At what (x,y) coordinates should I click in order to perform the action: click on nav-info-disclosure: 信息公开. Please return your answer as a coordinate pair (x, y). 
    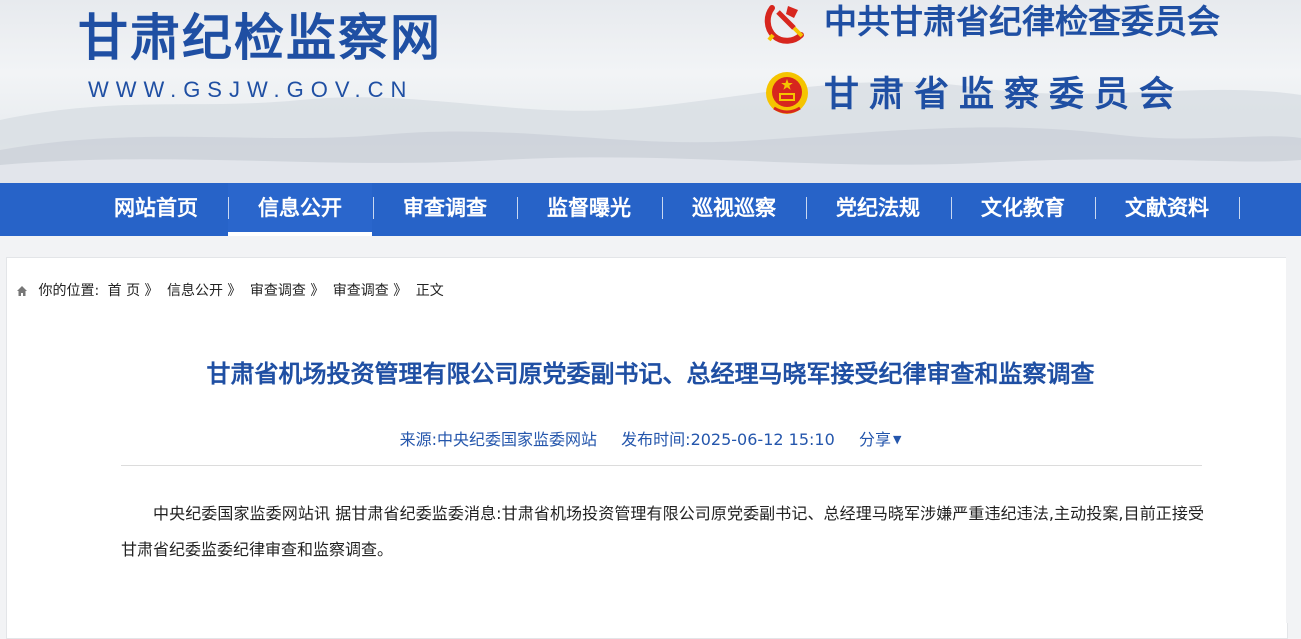
    Looking at the image, I should click on (300, 209).